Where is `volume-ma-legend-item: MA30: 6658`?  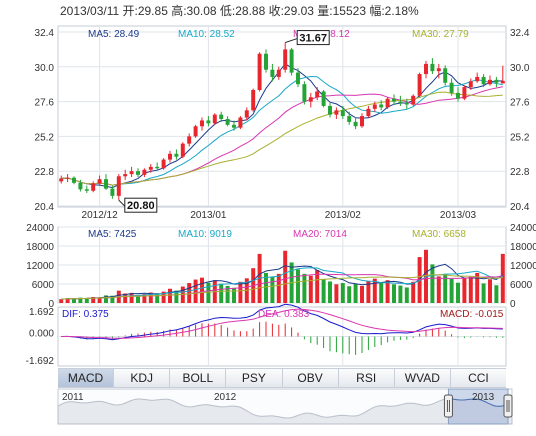 volume-ma-legend-item: MA30: 6658 is located at coordinates (439, 234).